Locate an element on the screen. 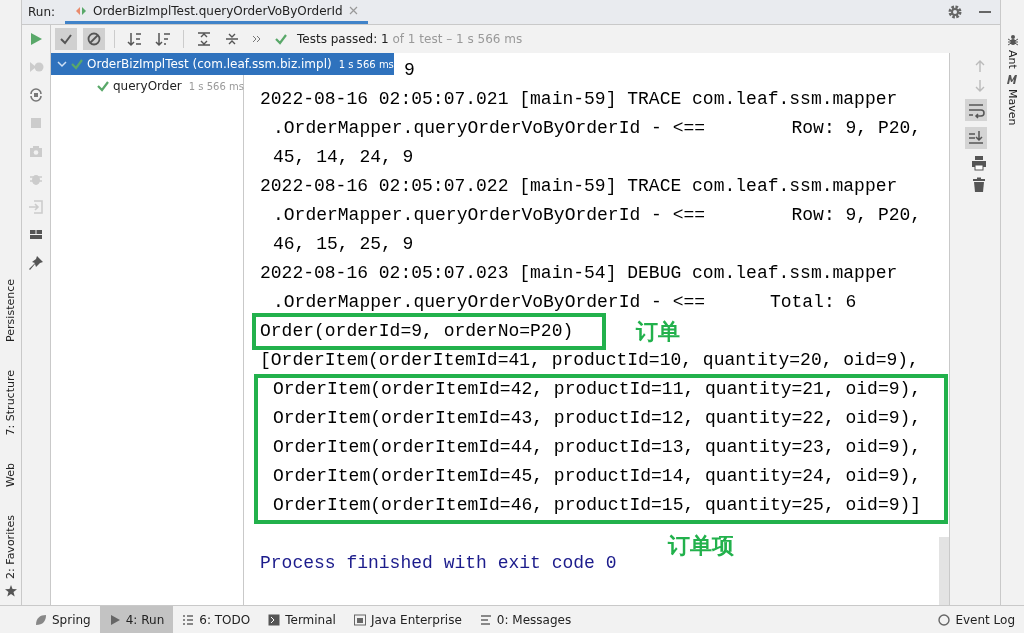 This screenshot has height=633, width=1024. scroll-to-end-icon is located at coordinates (976, 138).